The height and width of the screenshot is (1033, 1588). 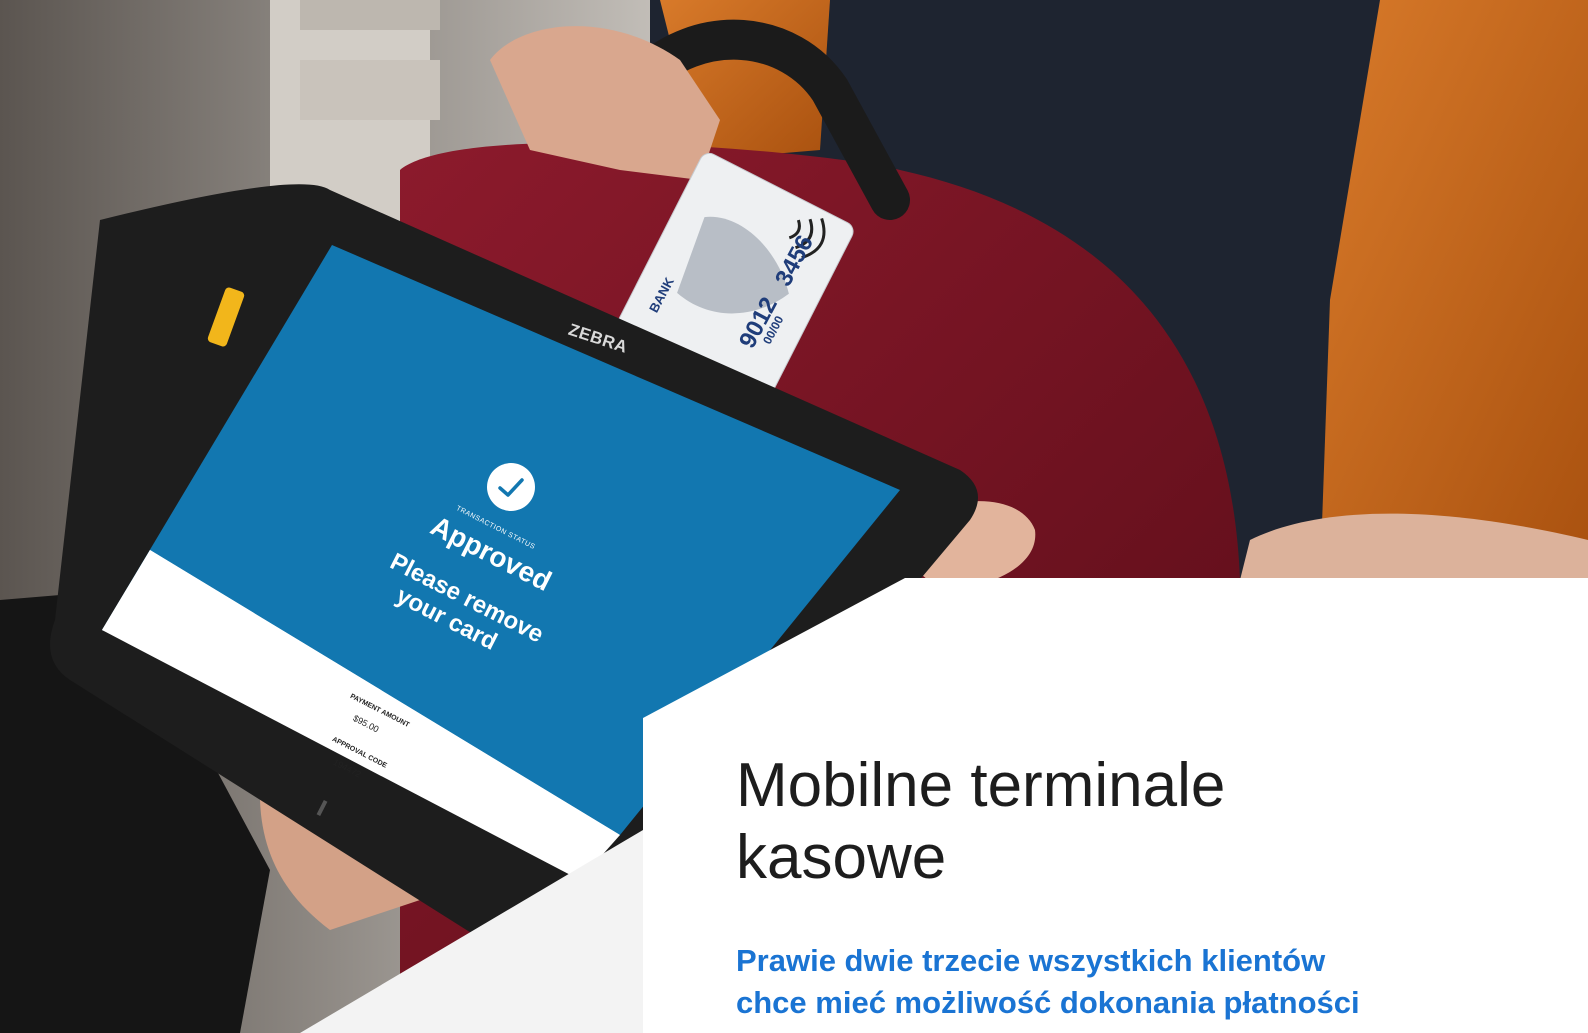 I want to click on page-title-line1: Mobilne terminale, so click(x=981, y=785).